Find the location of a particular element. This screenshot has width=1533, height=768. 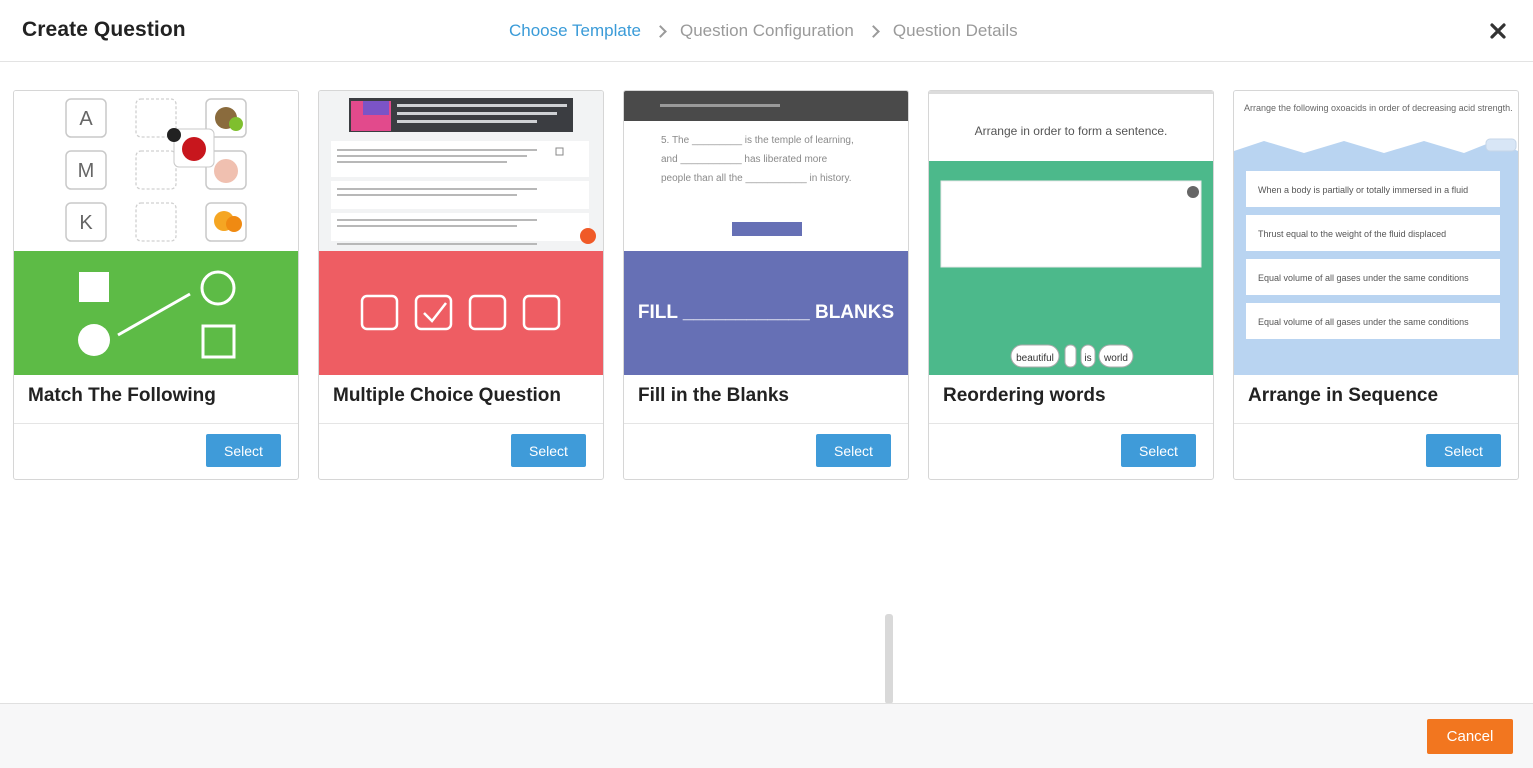

match-letter: K is located at coordinates (86, 223).